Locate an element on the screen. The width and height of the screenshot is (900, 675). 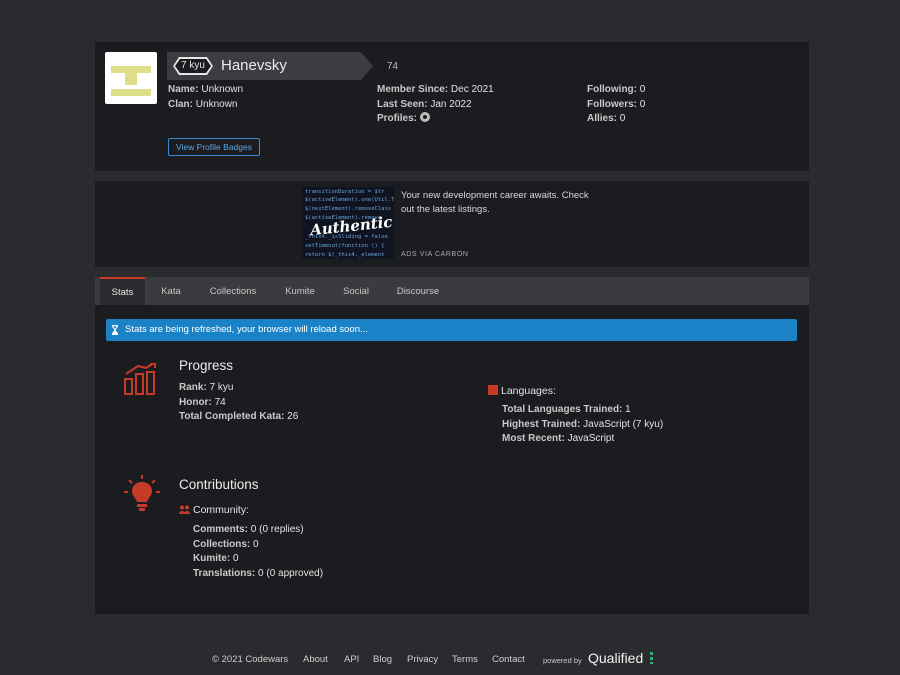
tab-stats: Stats is located at coordinates (122, 291).